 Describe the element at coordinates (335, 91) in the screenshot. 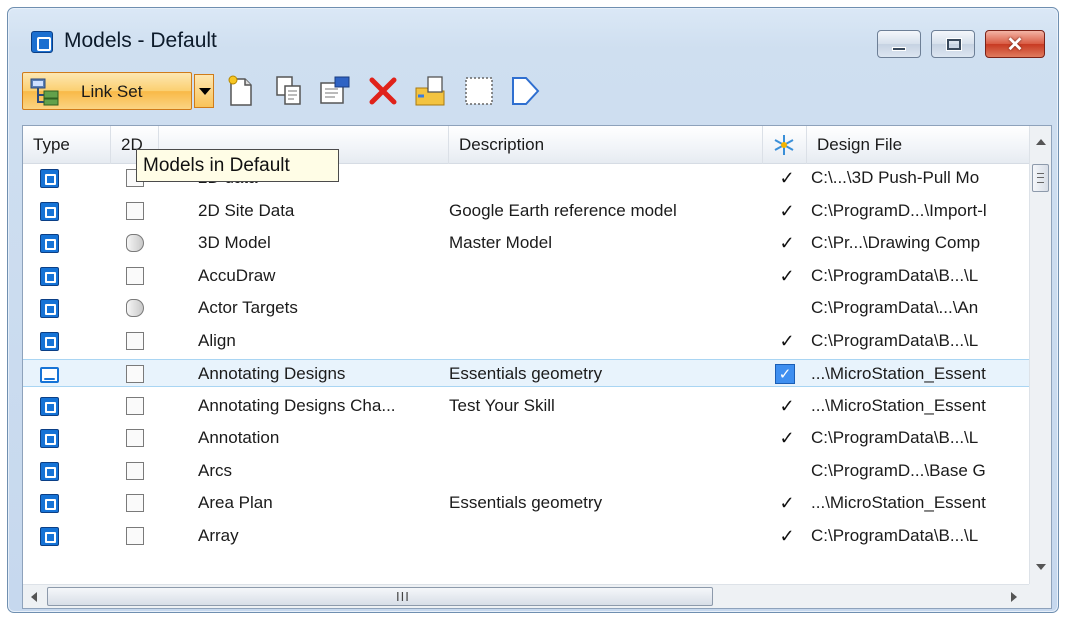

I see `properties-icon` at that location.